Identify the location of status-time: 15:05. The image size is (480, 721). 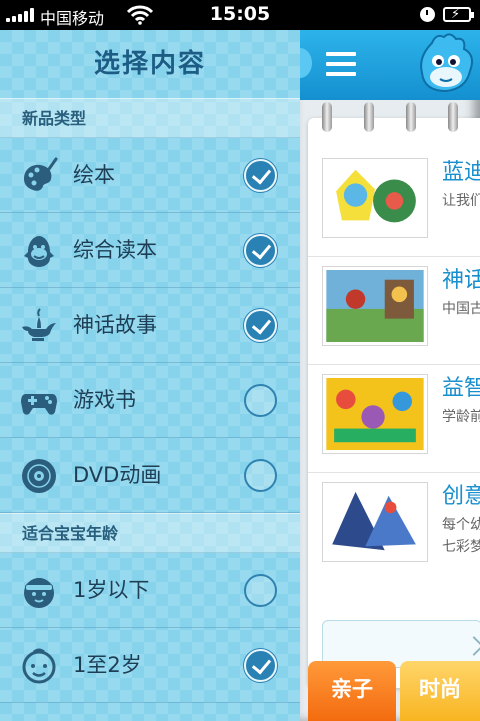
(240, 14).